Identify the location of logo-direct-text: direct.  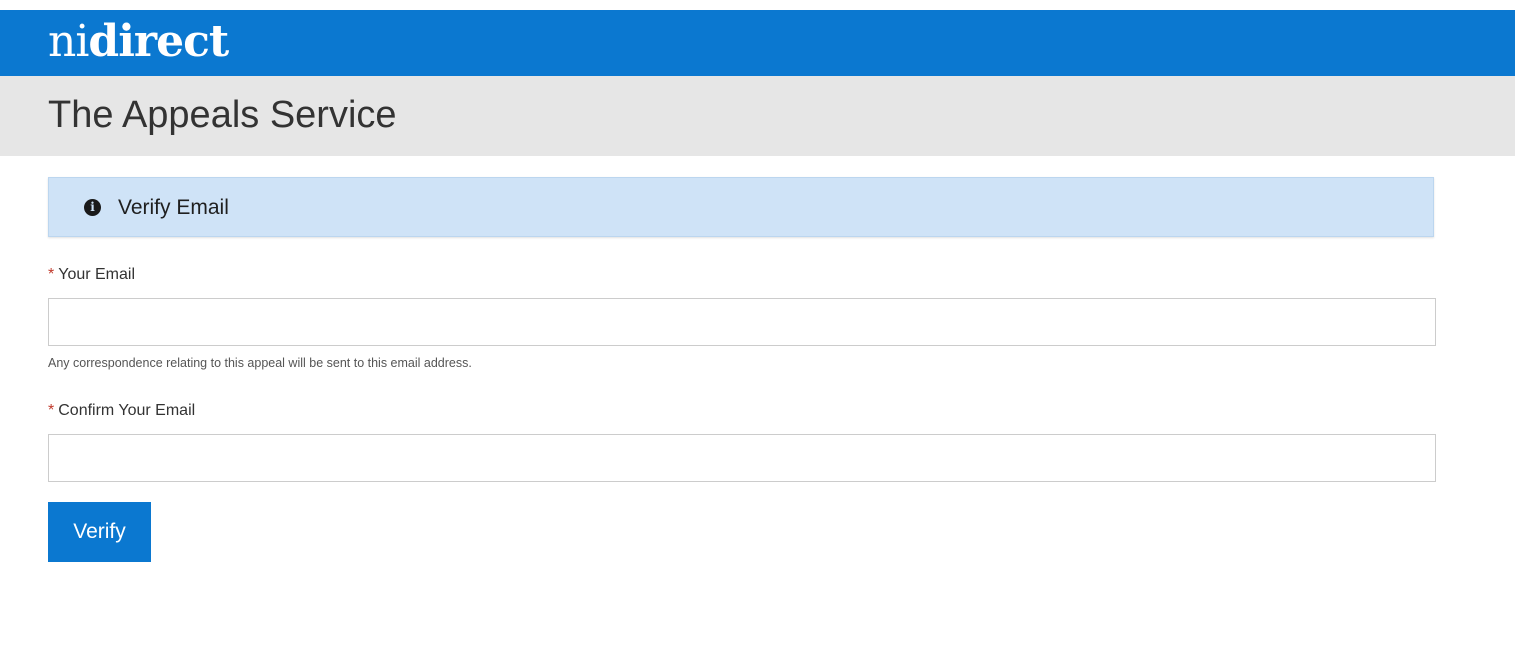
(158, 41).